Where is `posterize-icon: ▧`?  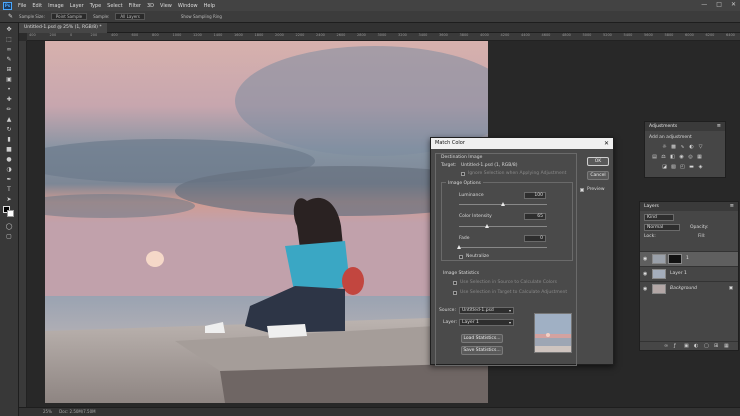
posterize-icon: ▧ is located at coordinates (673, 167).